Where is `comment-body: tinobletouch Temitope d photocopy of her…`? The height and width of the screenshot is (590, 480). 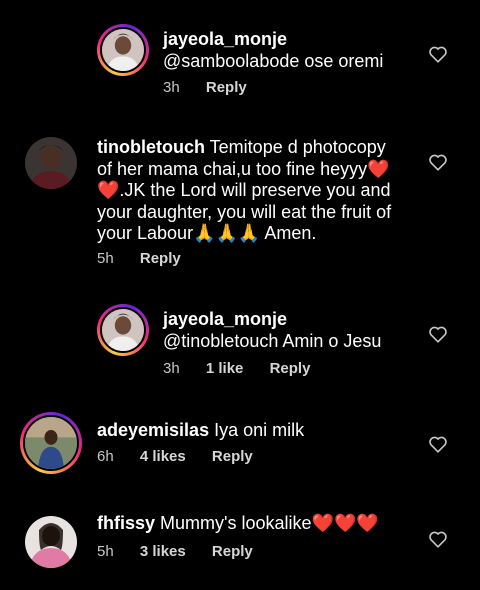
comment-body: tinobletouch Temitope d photocopy of her… is located at coordinates (247, 191).